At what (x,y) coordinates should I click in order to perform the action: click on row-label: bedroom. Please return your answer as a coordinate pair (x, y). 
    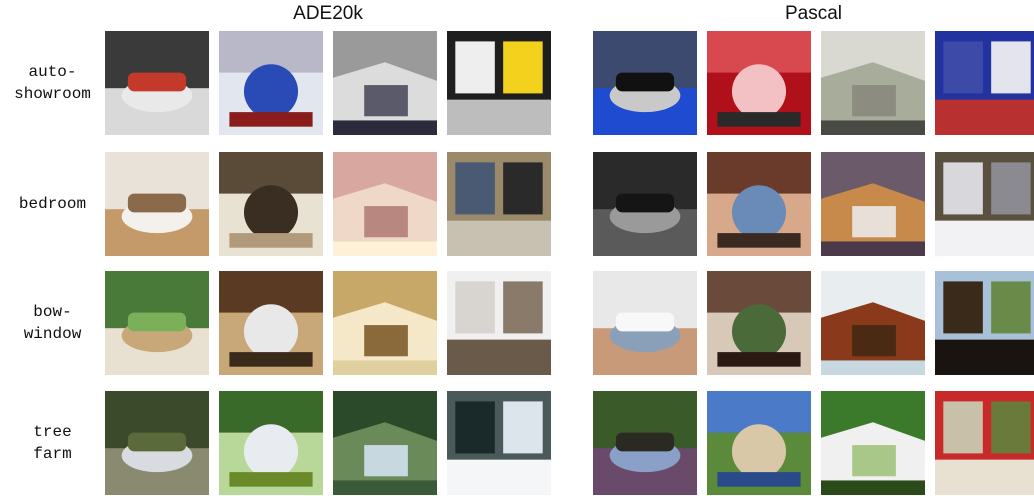
    Looking at the image, I should click on (52, 204).